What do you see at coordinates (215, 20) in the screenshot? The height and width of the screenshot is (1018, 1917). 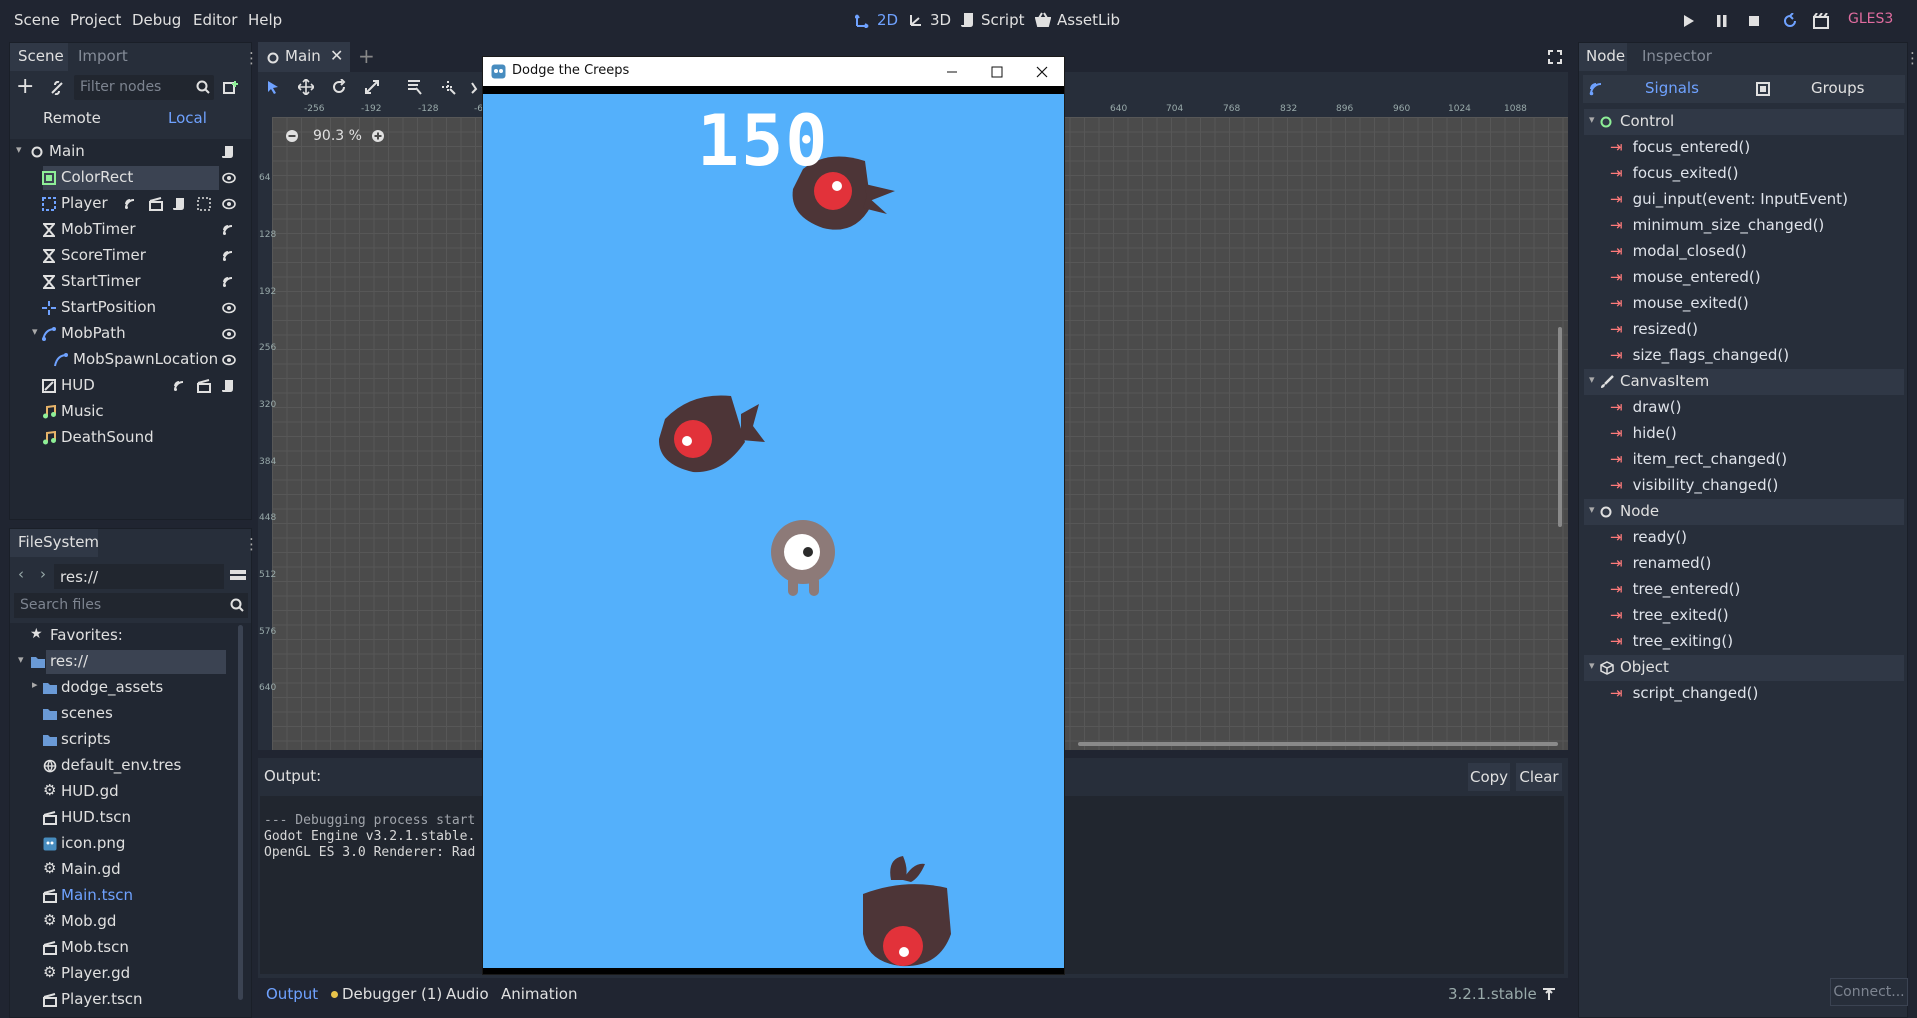 I see `menu-editor: Editor` at bounding box center [215, 20].